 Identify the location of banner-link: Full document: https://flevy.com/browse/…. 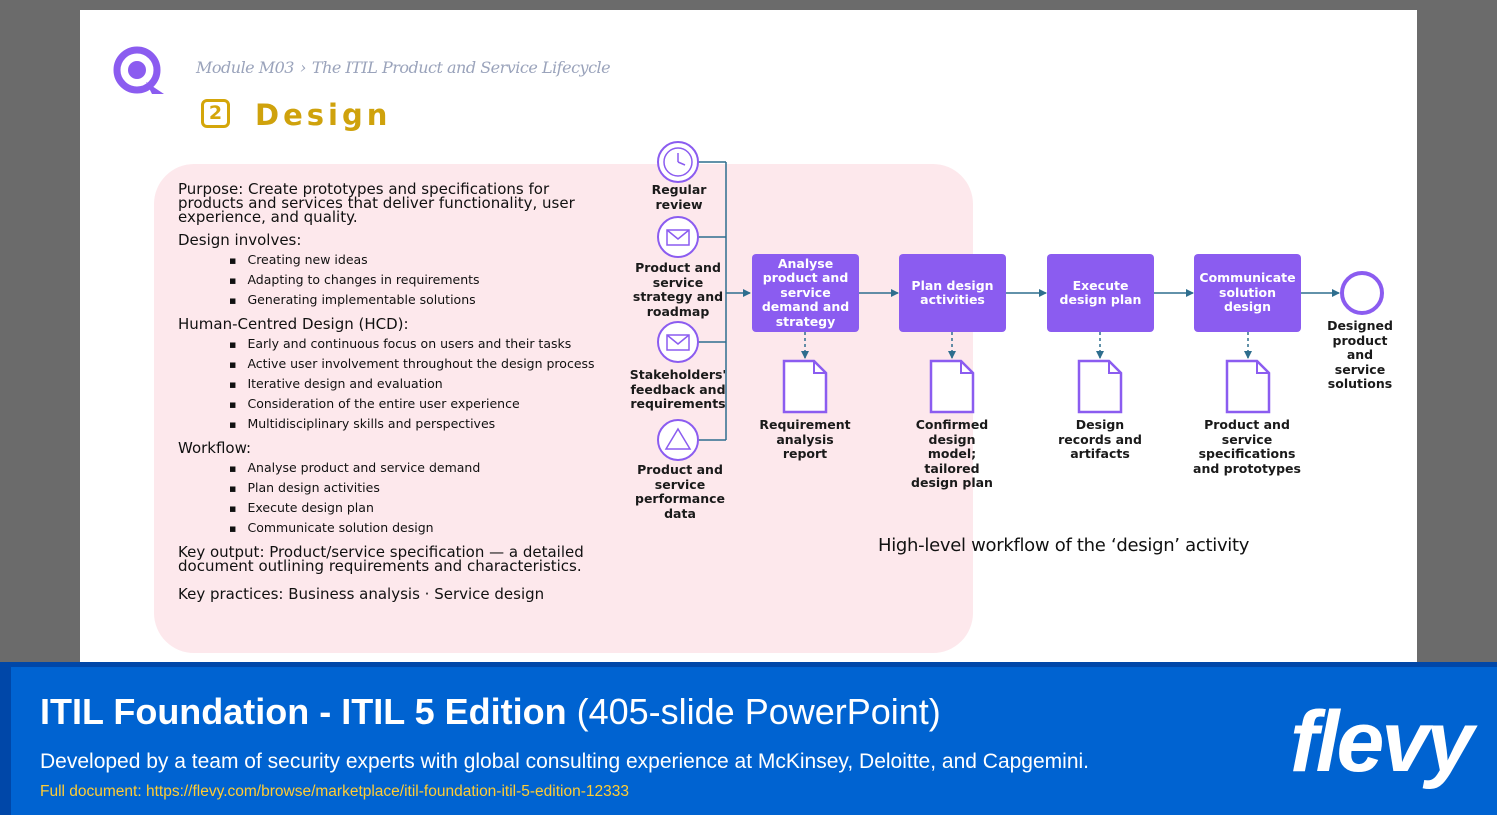
(334, 792).